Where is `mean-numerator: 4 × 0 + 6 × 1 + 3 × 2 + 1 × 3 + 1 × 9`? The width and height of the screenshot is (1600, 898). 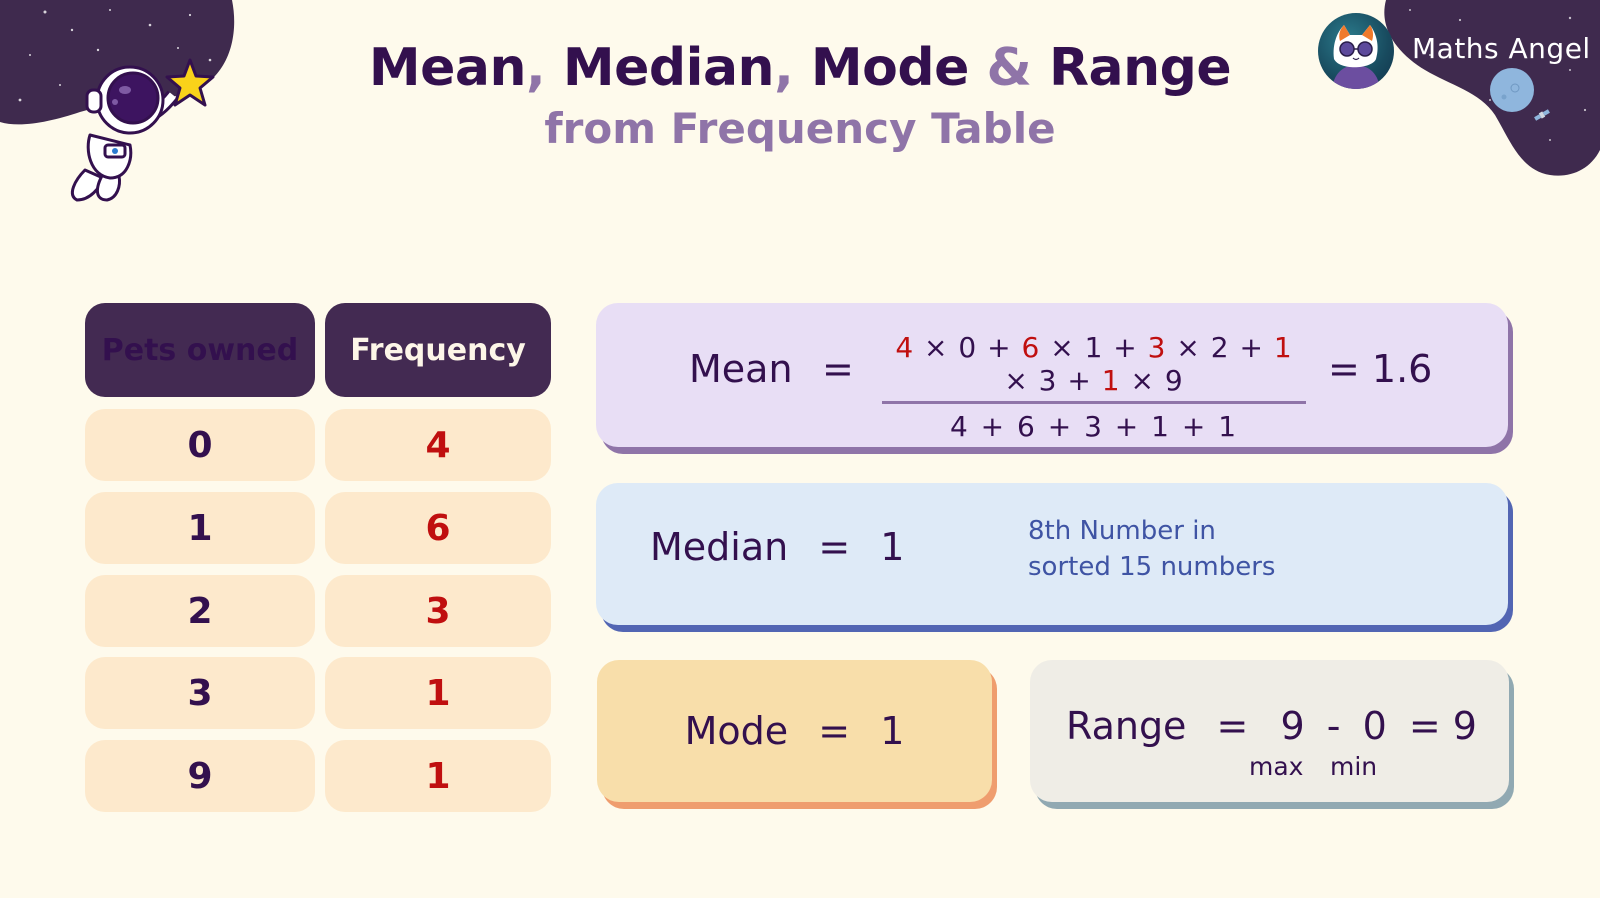
mean-numerator: 4 × 0 + 6 × 1 + 3 × 2 + 1 × 3 + 1 × 9 is located at coordinates (1094, 364).